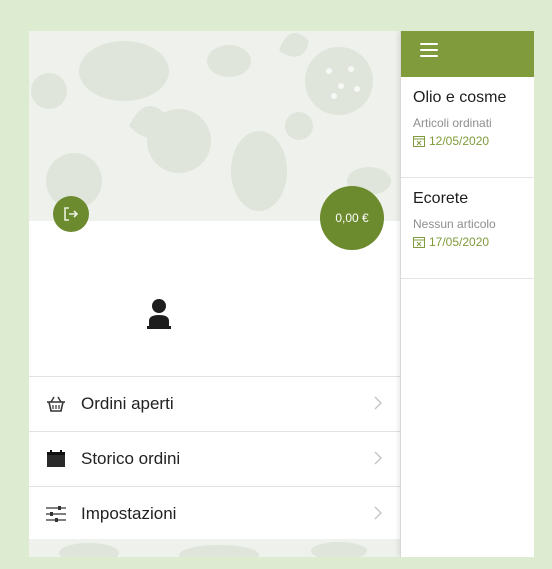  I want to click on logout-button, so click(71, 214).